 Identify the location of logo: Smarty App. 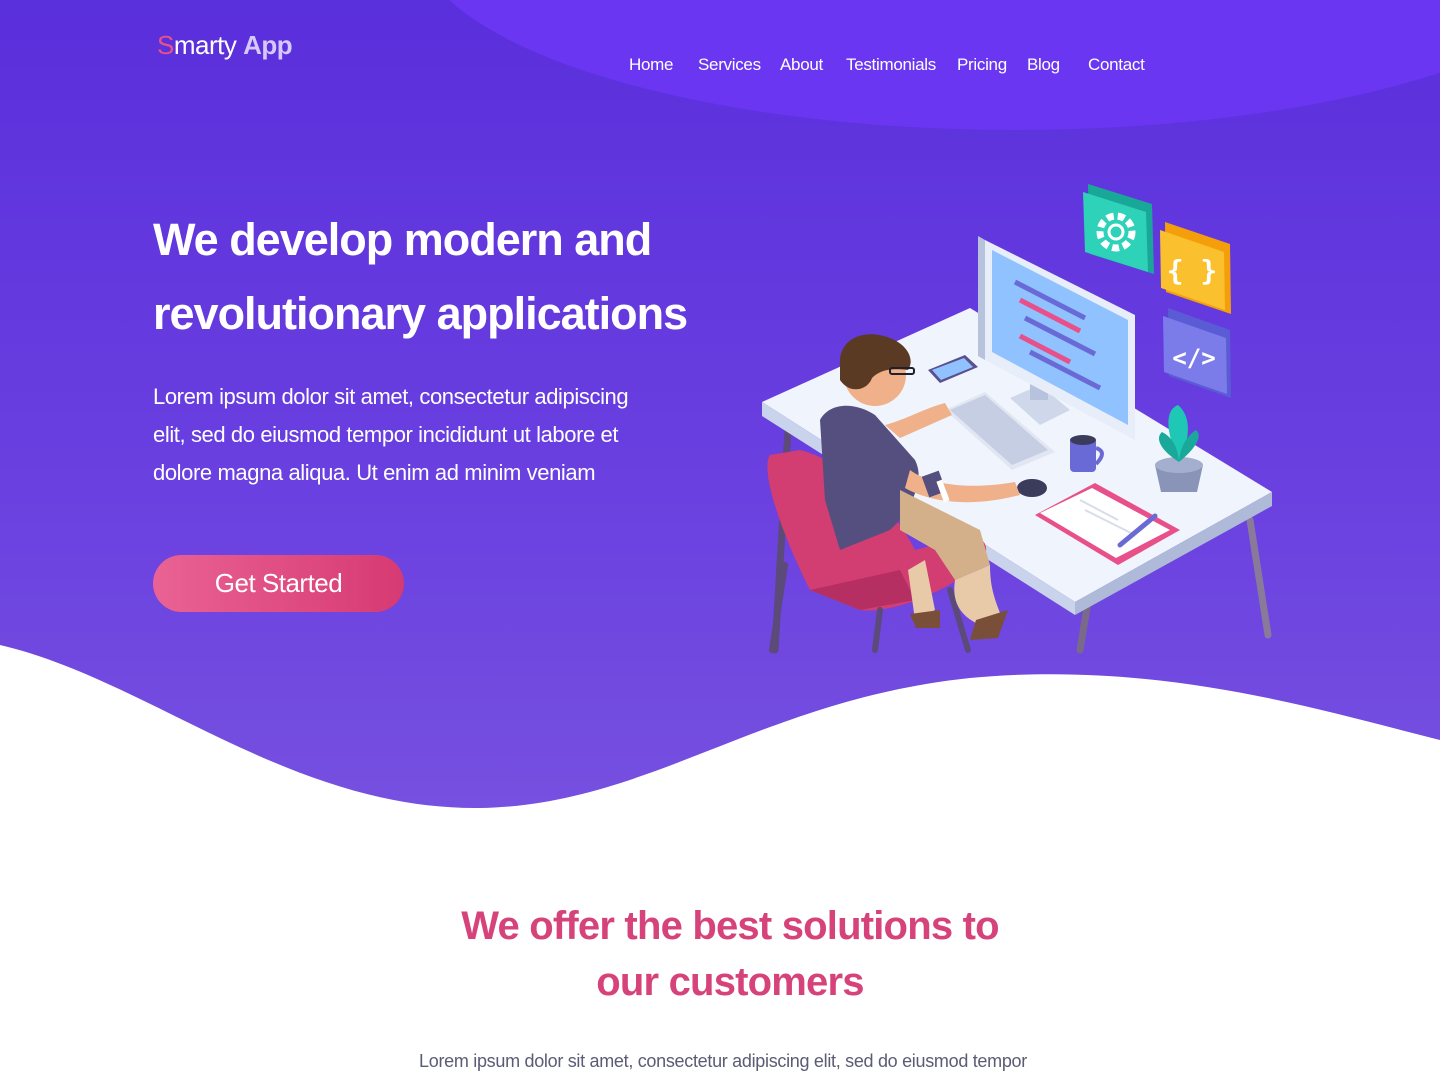
(225, 45).